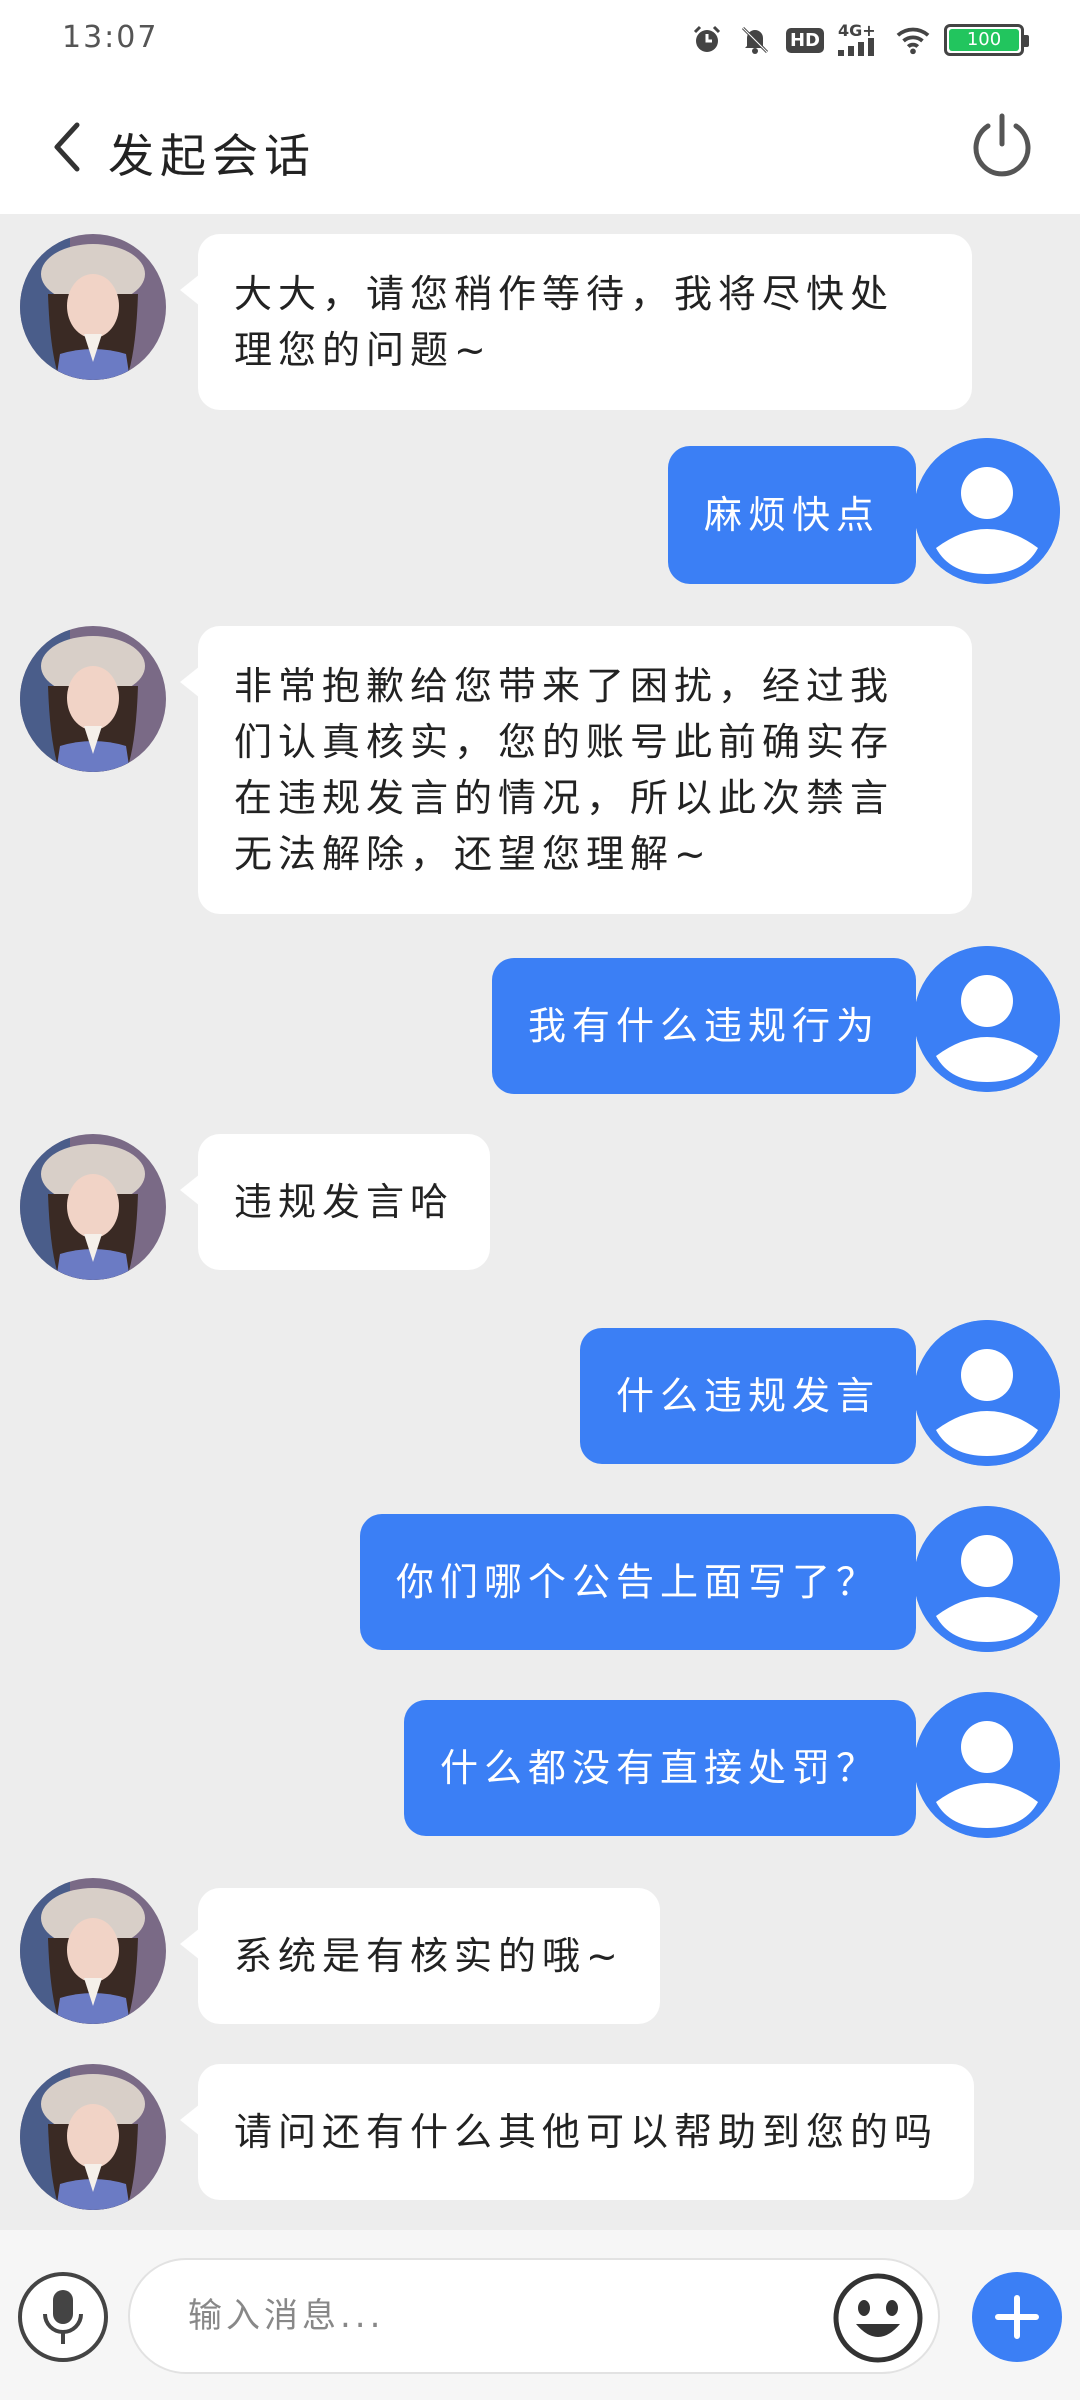  Describe the element at coordinates (713, 1026) in the screenshot. I see `message-bubble-outgoing: 我有什么违规行为` at that location.